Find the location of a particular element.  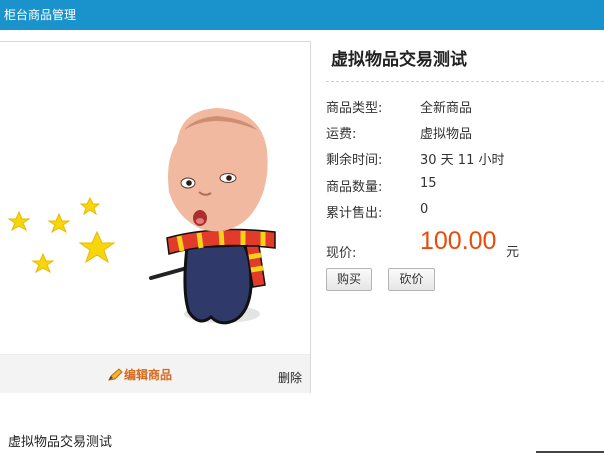

shipping-value: 虚拟物品 is located at coordinates (446, 134).